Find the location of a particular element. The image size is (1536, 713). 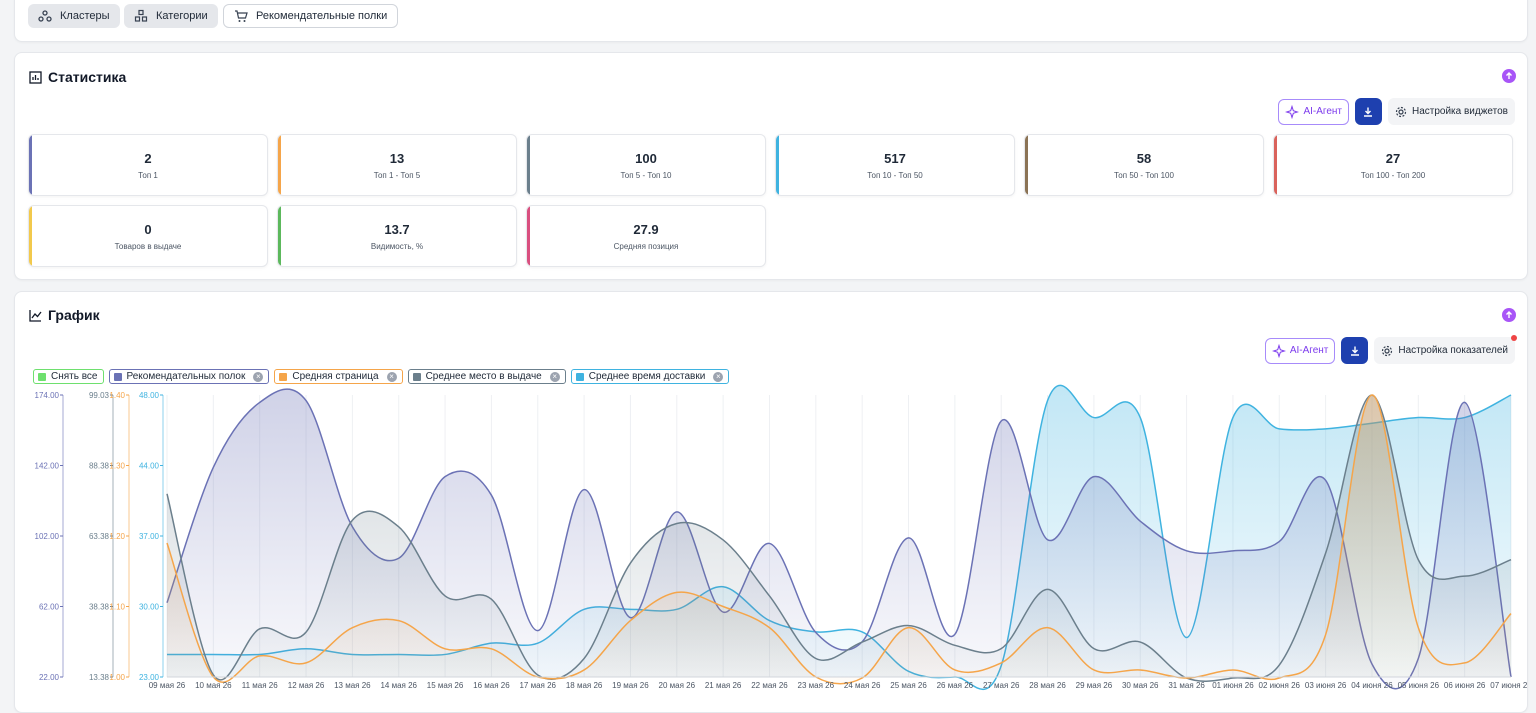

arrow-up-icon is located at coordinates (1509, 75).